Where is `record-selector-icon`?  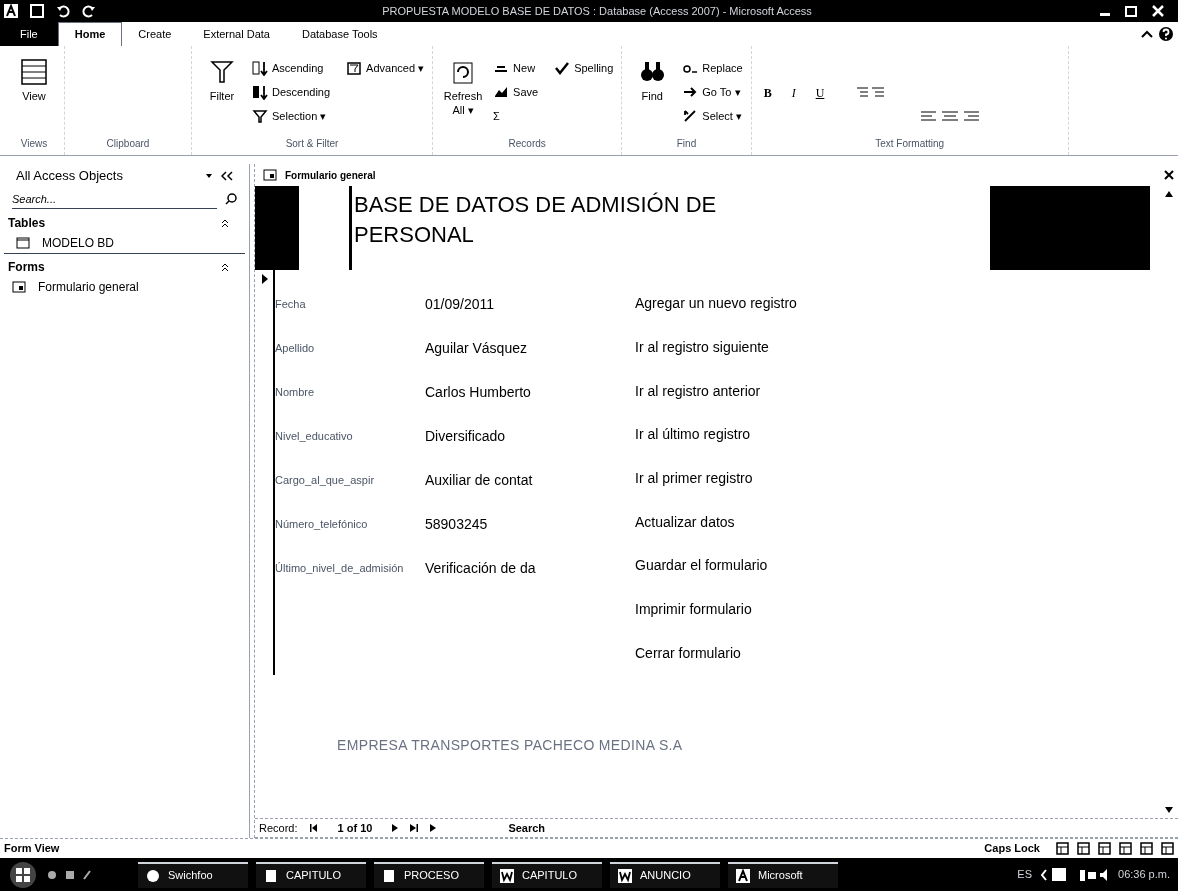
record-selector-icon is located at coordinates (265, 279).